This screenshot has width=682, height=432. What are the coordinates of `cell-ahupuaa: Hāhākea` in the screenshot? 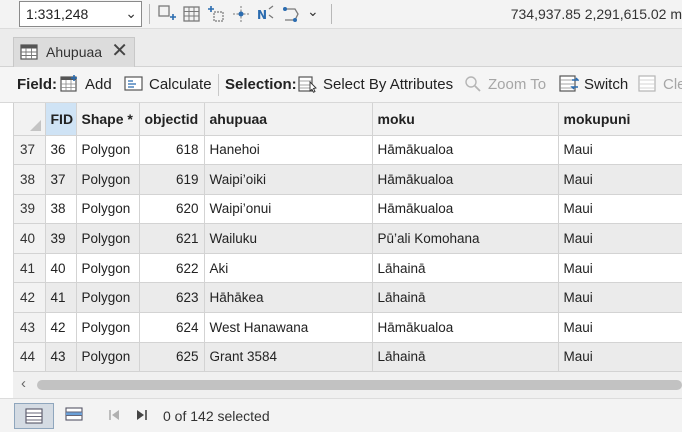 It's located at (288, 298).